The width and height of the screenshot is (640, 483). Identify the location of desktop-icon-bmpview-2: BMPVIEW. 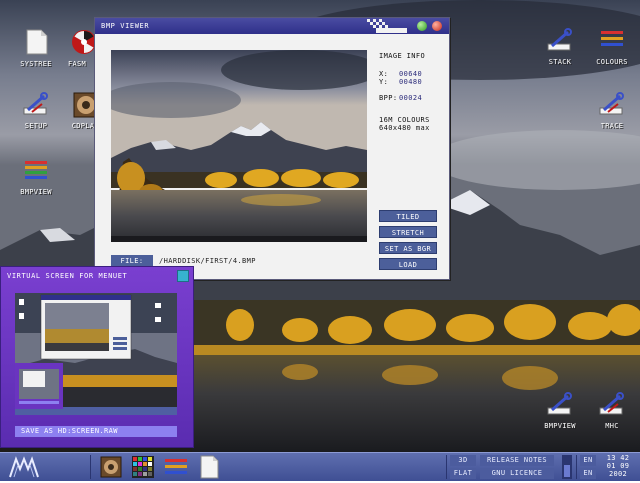
(560, 411).